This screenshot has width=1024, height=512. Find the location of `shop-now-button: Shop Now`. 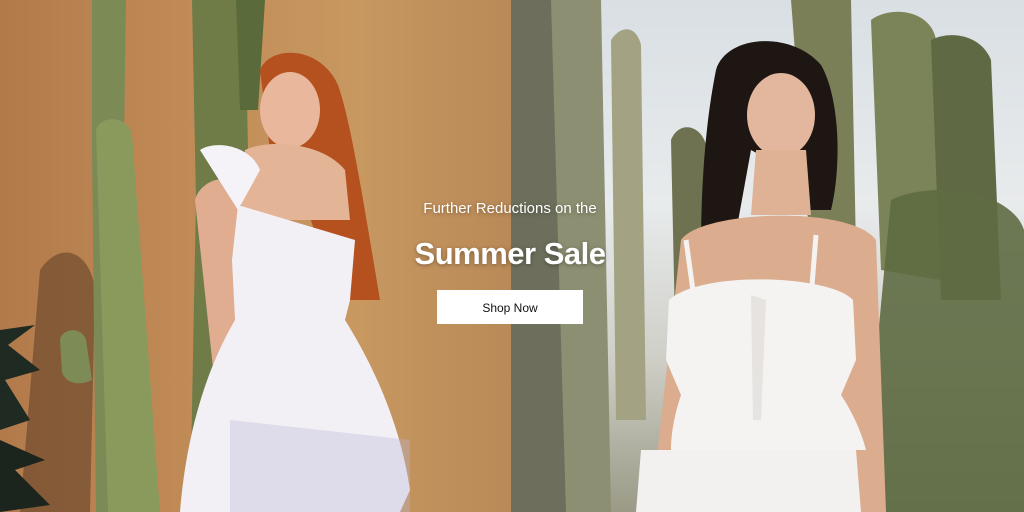

shop-now-button: Shop Now is located at coordinates (510, 307).